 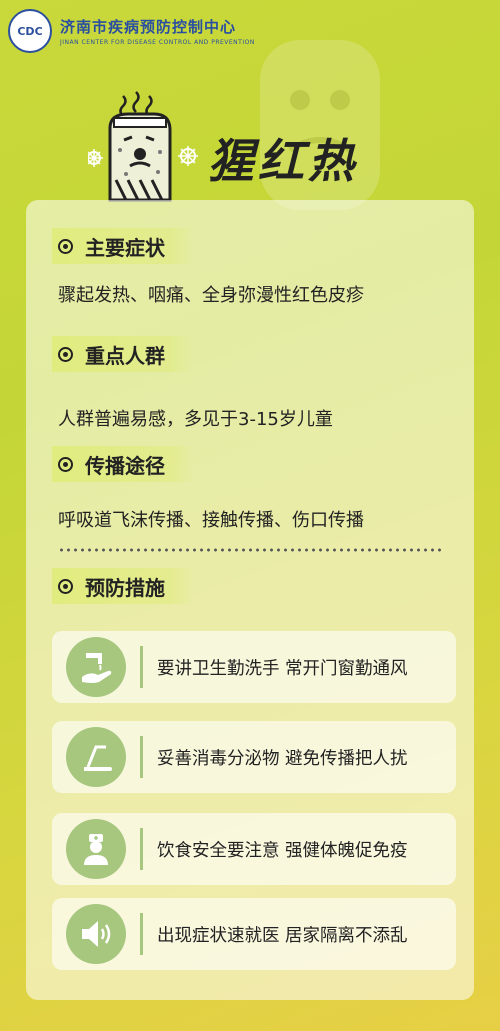 I want to click on section-title-transmission: 传播途径, so click(x=122, y=464).